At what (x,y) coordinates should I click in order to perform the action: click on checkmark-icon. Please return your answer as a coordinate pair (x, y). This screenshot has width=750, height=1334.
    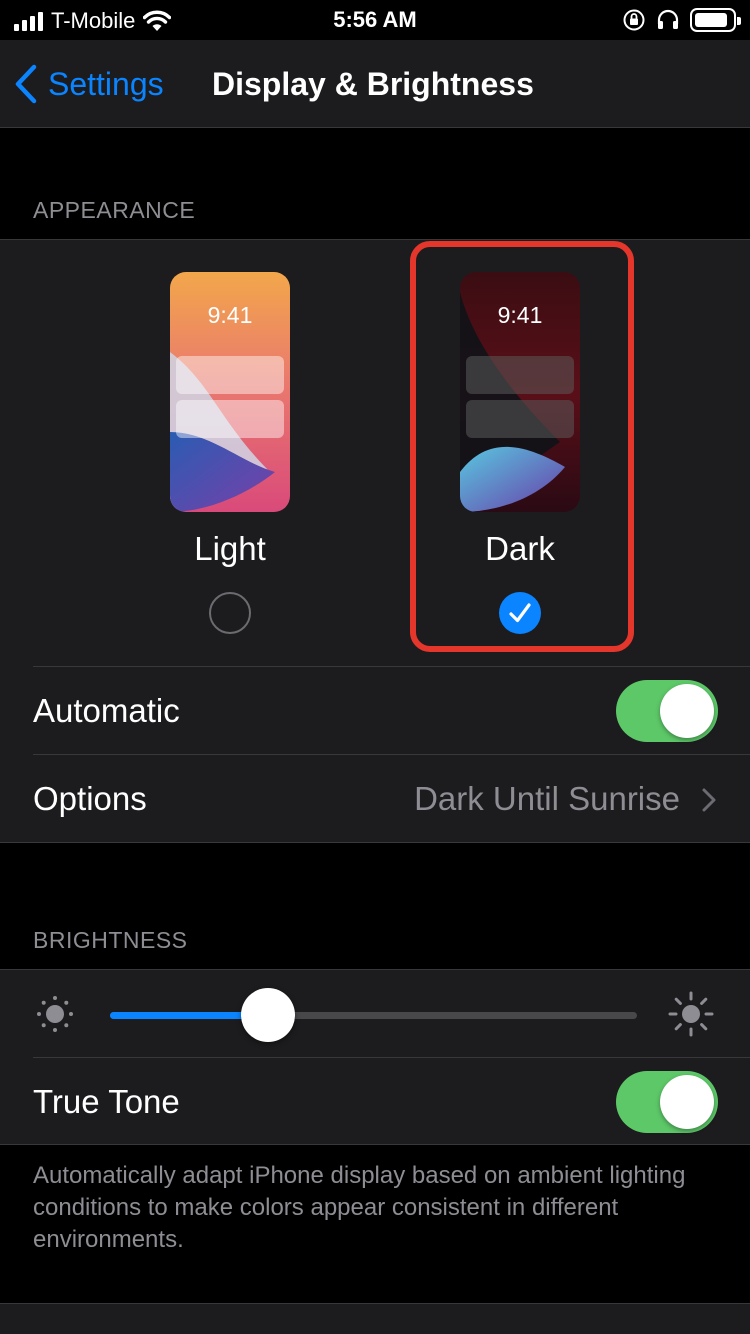
    Looking at the image, I should click on (520, 613).